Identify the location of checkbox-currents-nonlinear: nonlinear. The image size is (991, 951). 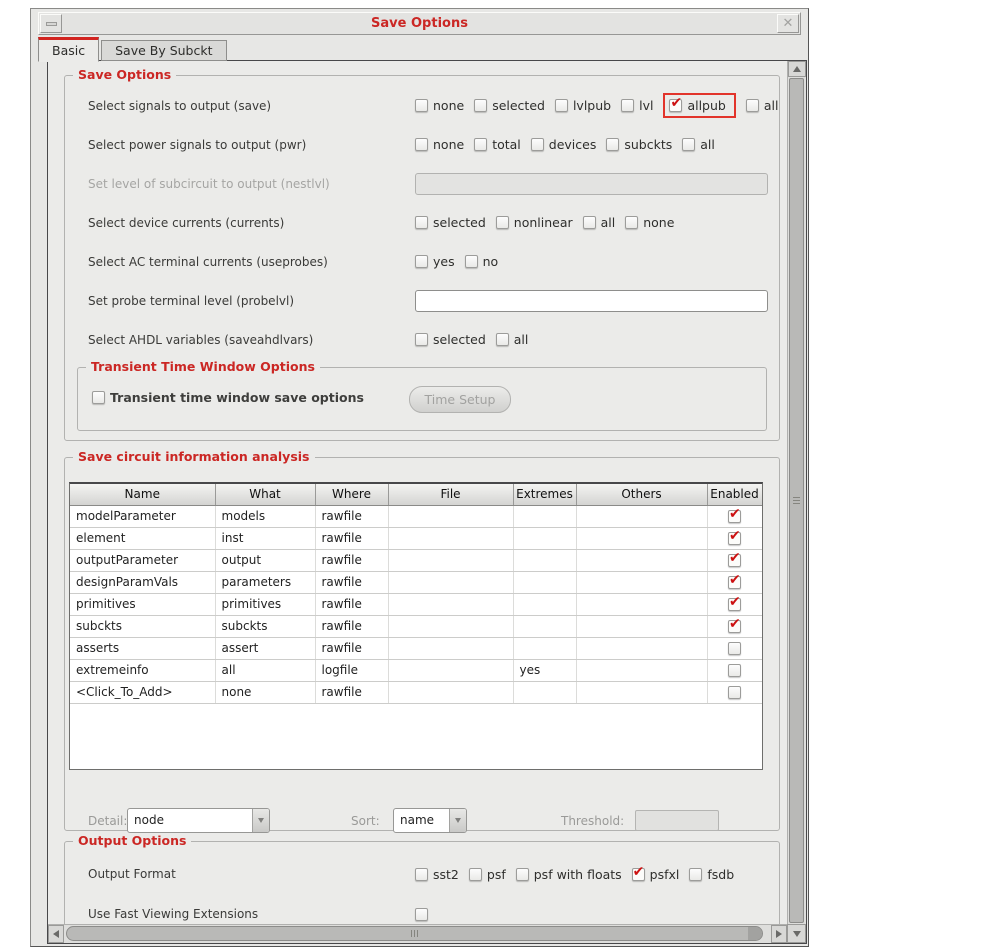
(534, 222).